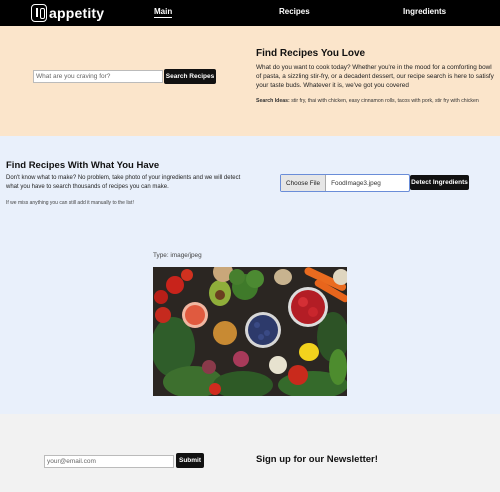  I want to click on submit-button: Submit, so click(190, 460).